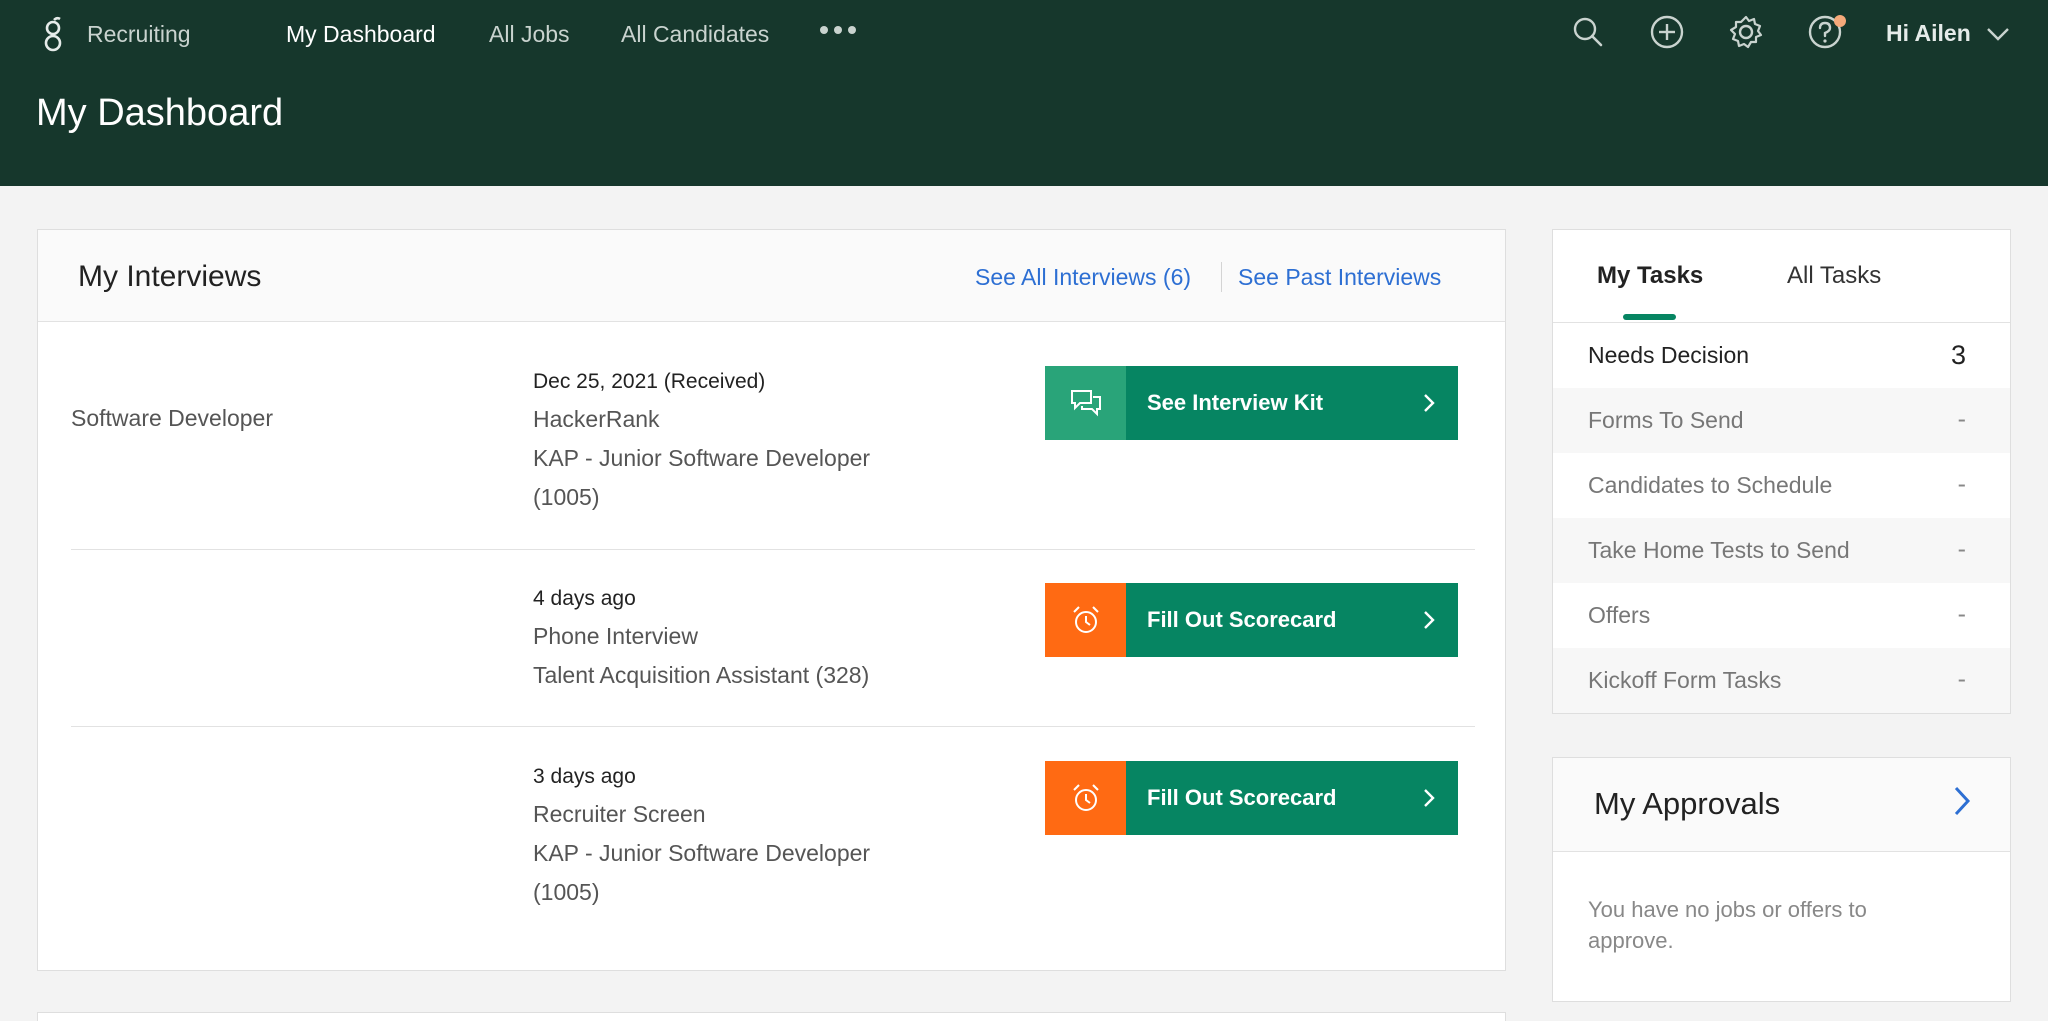 Image resolution: width=2048 pixels, height=1021 pixels. I want to click on task-take-home-tests: Take Home Tests to Send -, so click(1781, 550).